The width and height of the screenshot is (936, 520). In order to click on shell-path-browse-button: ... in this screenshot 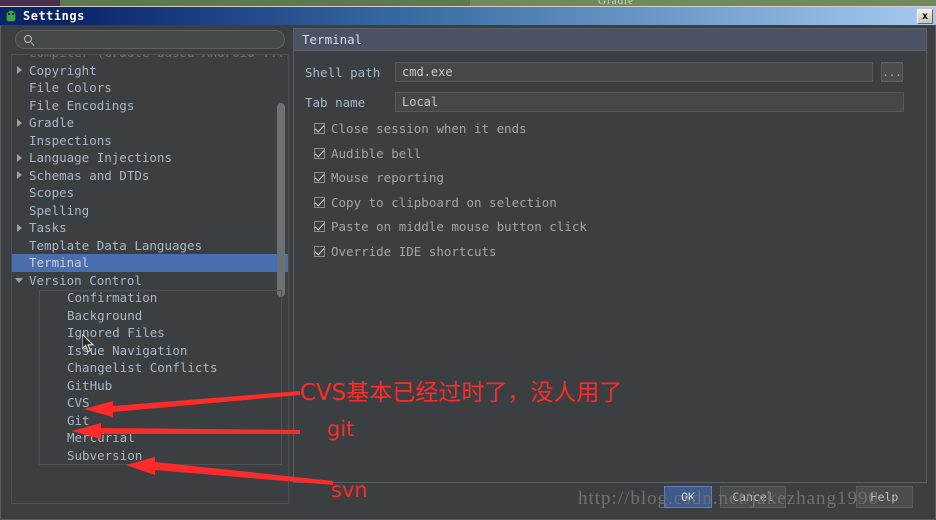, I will do `click(892, 72)`.